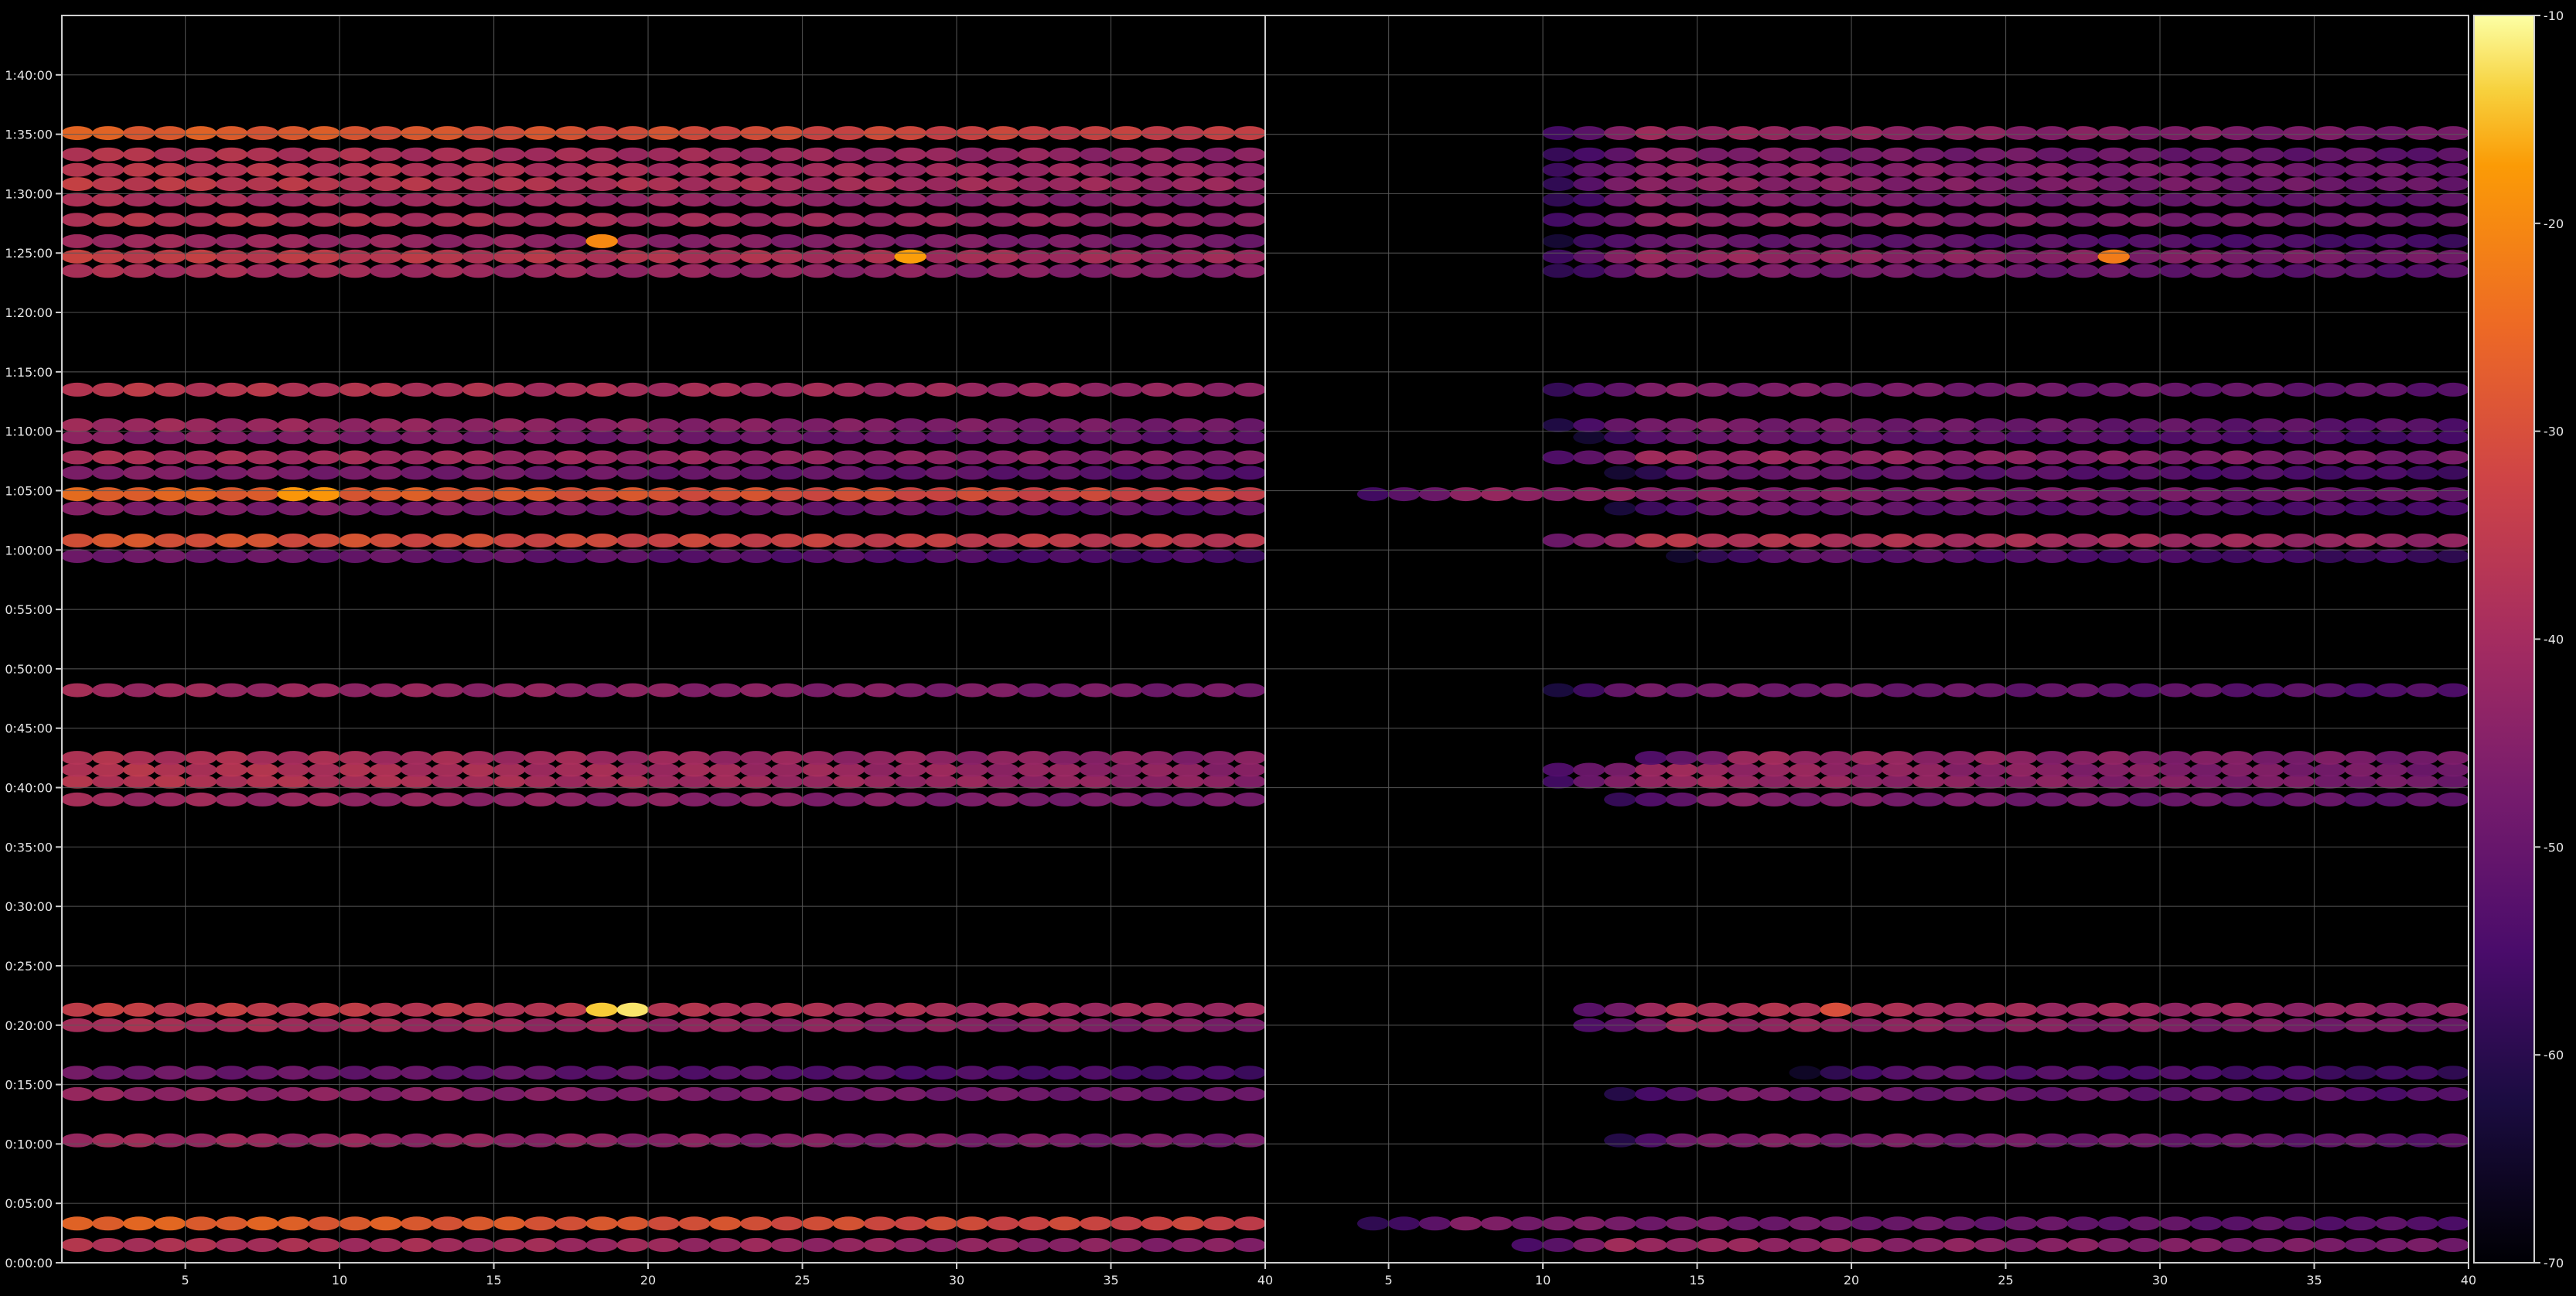  What do you see at coordinates (2554, 224) in the screenshot?
I see `colorbar-tick-label: -20` at bounding box center [2554, 224].